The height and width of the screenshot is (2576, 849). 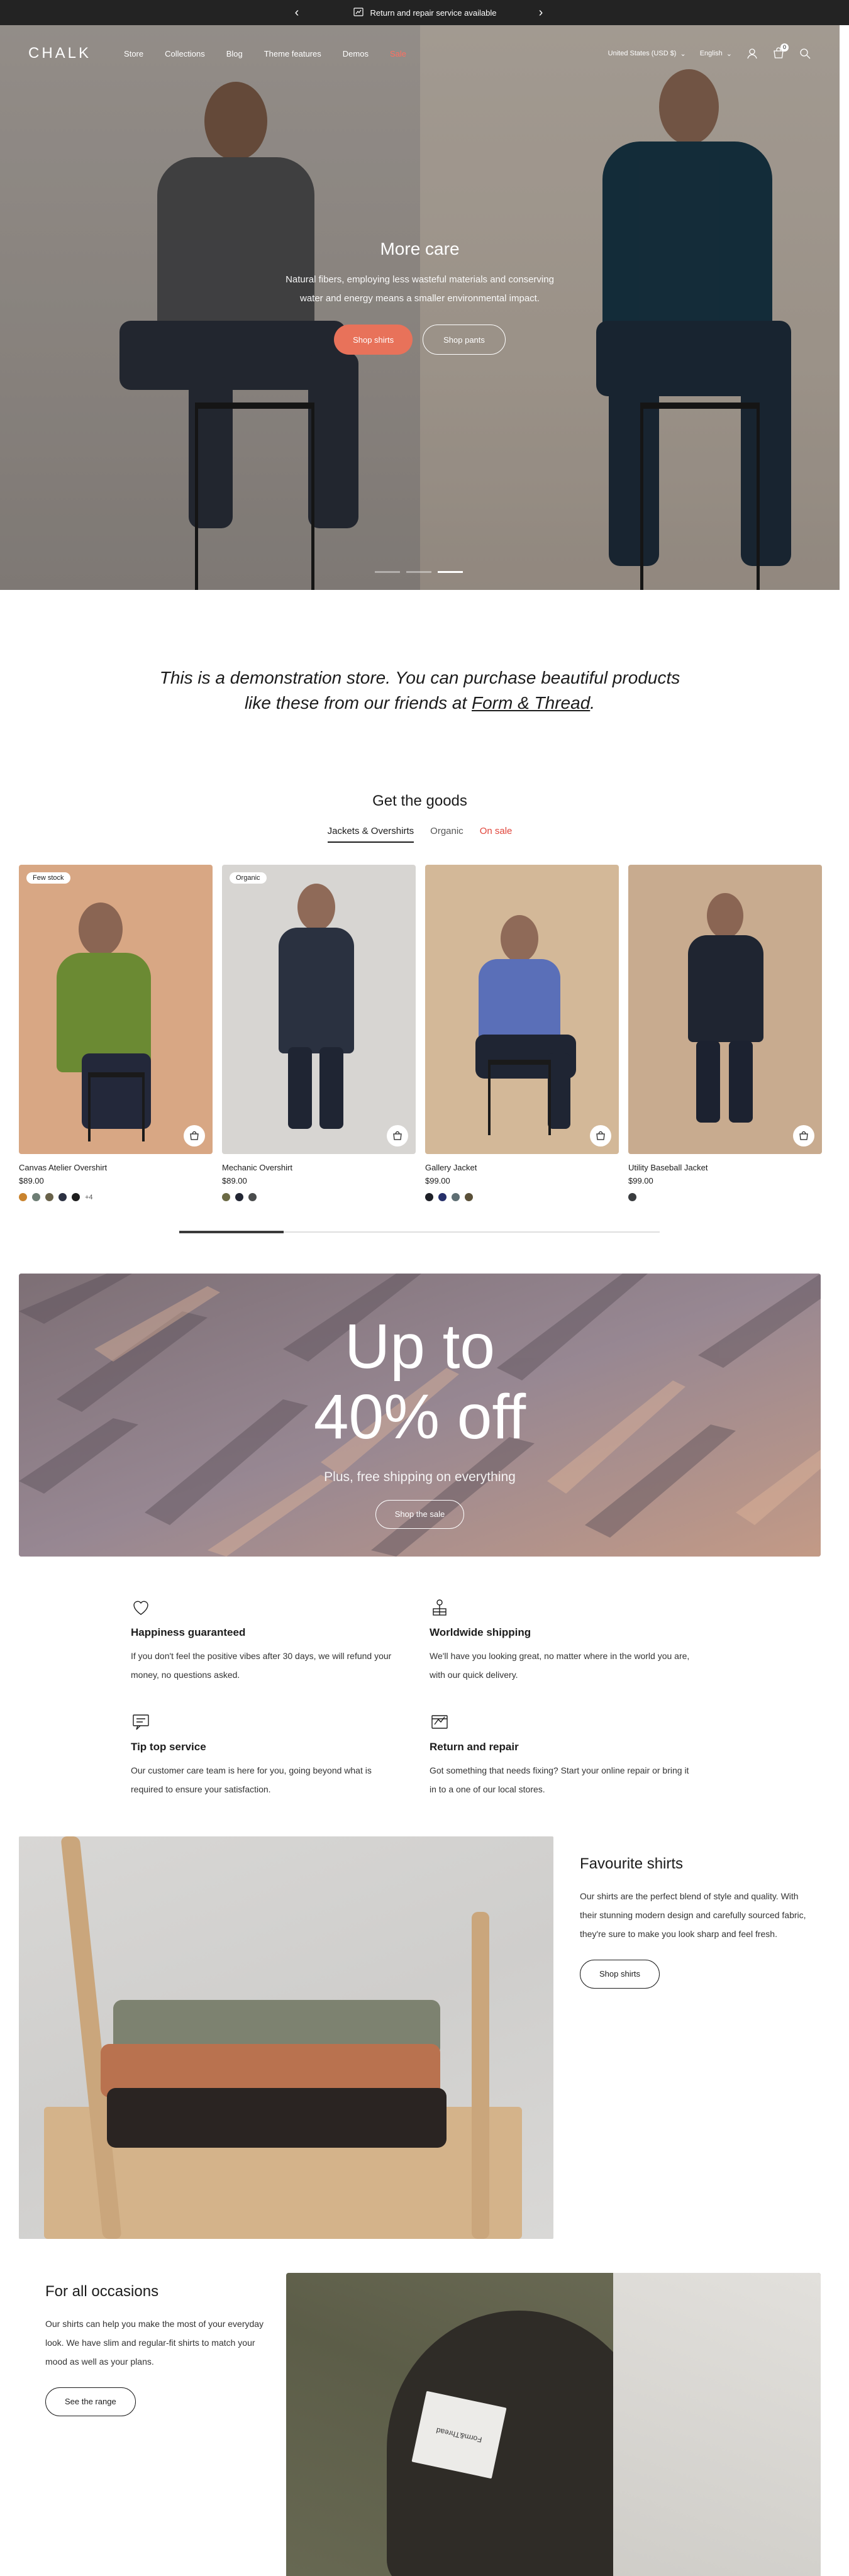 I want to click on color-swatches, so click(x=319, y=1197).